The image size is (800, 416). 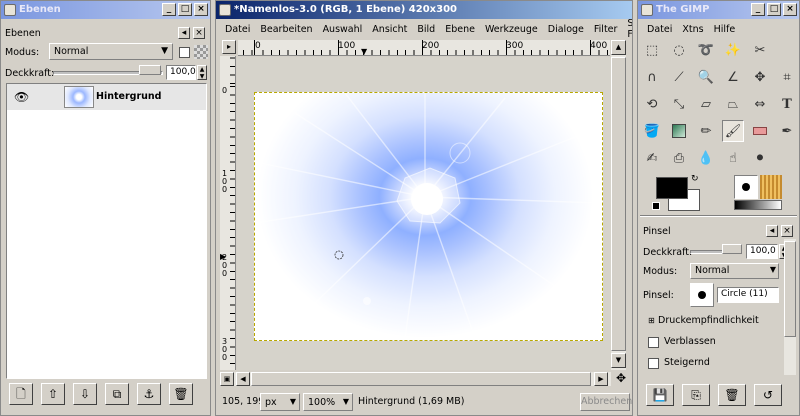 I want to click on menu-werkzeuge: Werkzeuge, so click(x=511, y=29).